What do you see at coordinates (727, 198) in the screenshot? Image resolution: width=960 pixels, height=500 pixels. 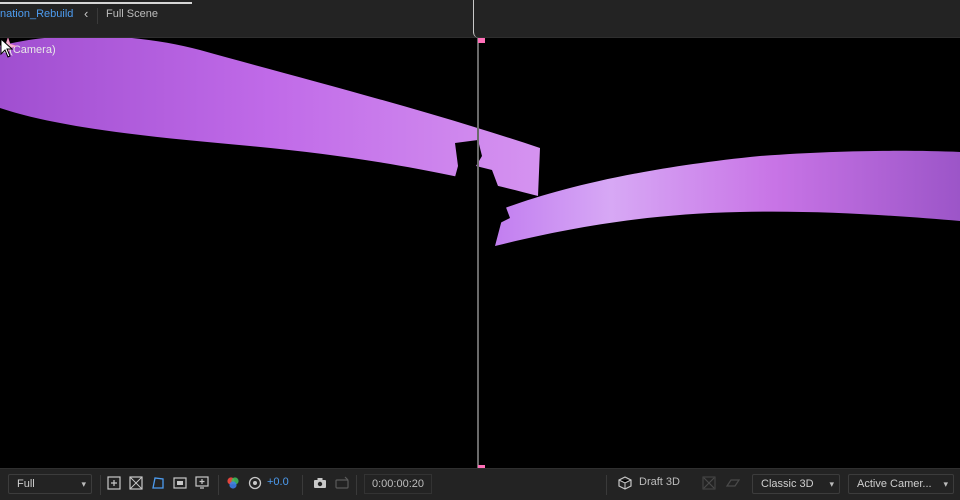 I see `ribbon-right` at bounding box center [727, 198].